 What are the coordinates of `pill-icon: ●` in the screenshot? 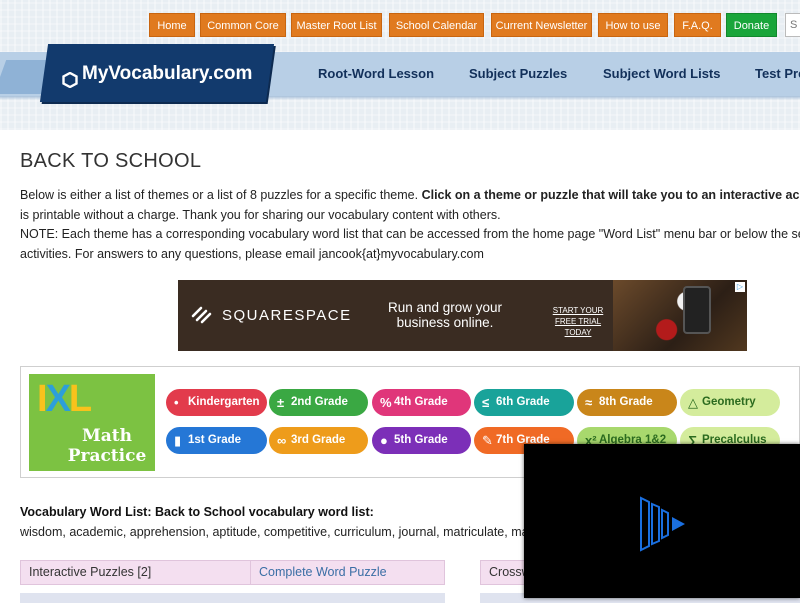 It's located at (384, 440).